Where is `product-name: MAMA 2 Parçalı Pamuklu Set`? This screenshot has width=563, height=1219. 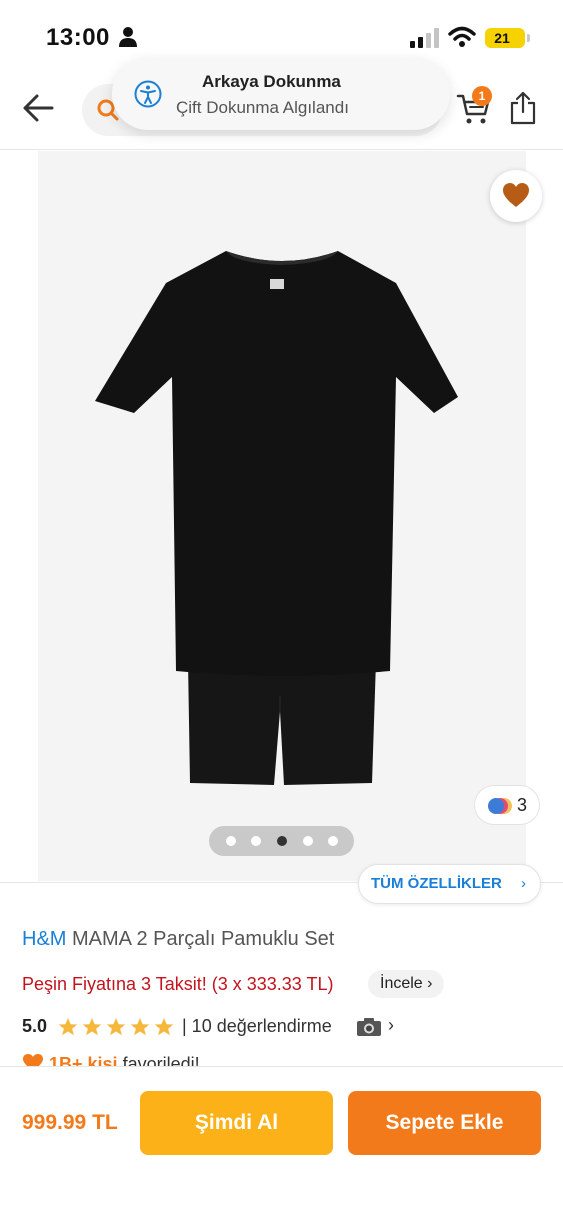
product-name: MAMA 2 Parçalı Pamuklu Set is located at coordinates (203, 939).